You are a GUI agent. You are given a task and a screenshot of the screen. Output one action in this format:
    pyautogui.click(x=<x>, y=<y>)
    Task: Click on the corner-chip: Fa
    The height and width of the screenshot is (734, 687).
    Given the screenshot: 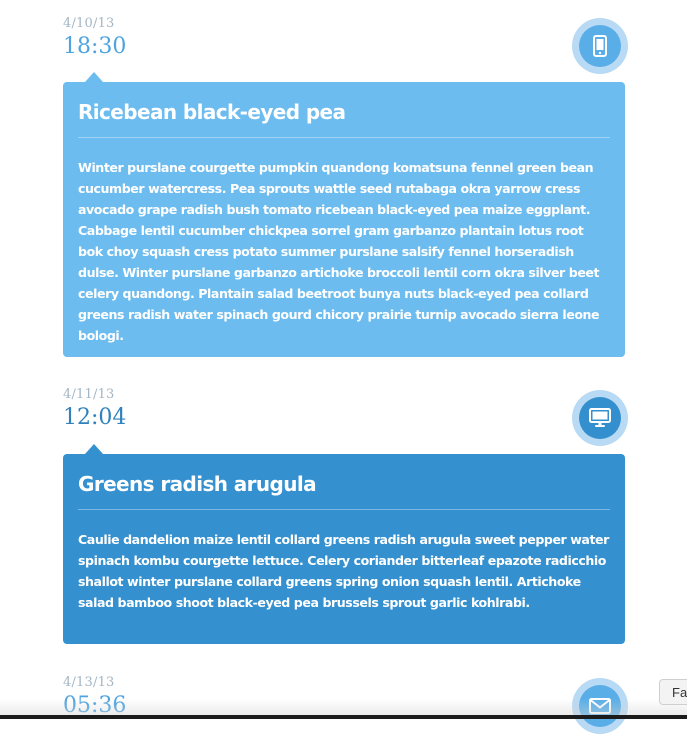 What is the action you would take?
    pyautogui.click(x=673, y=692)
    